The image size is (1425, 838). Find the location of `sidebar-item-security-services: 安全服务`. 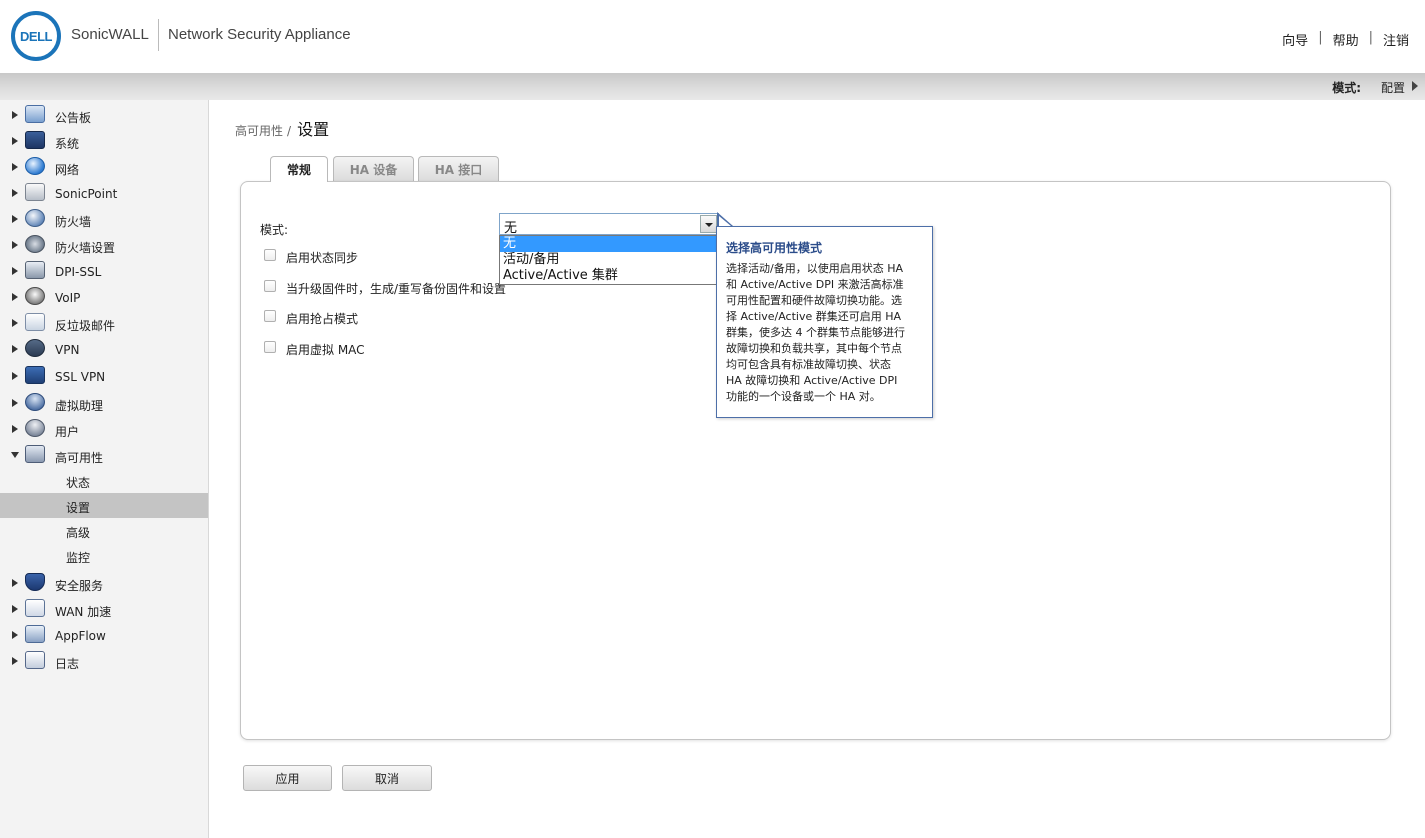

sidebar-item-security-services: 安全服务 is located at coordinates (104, 583).